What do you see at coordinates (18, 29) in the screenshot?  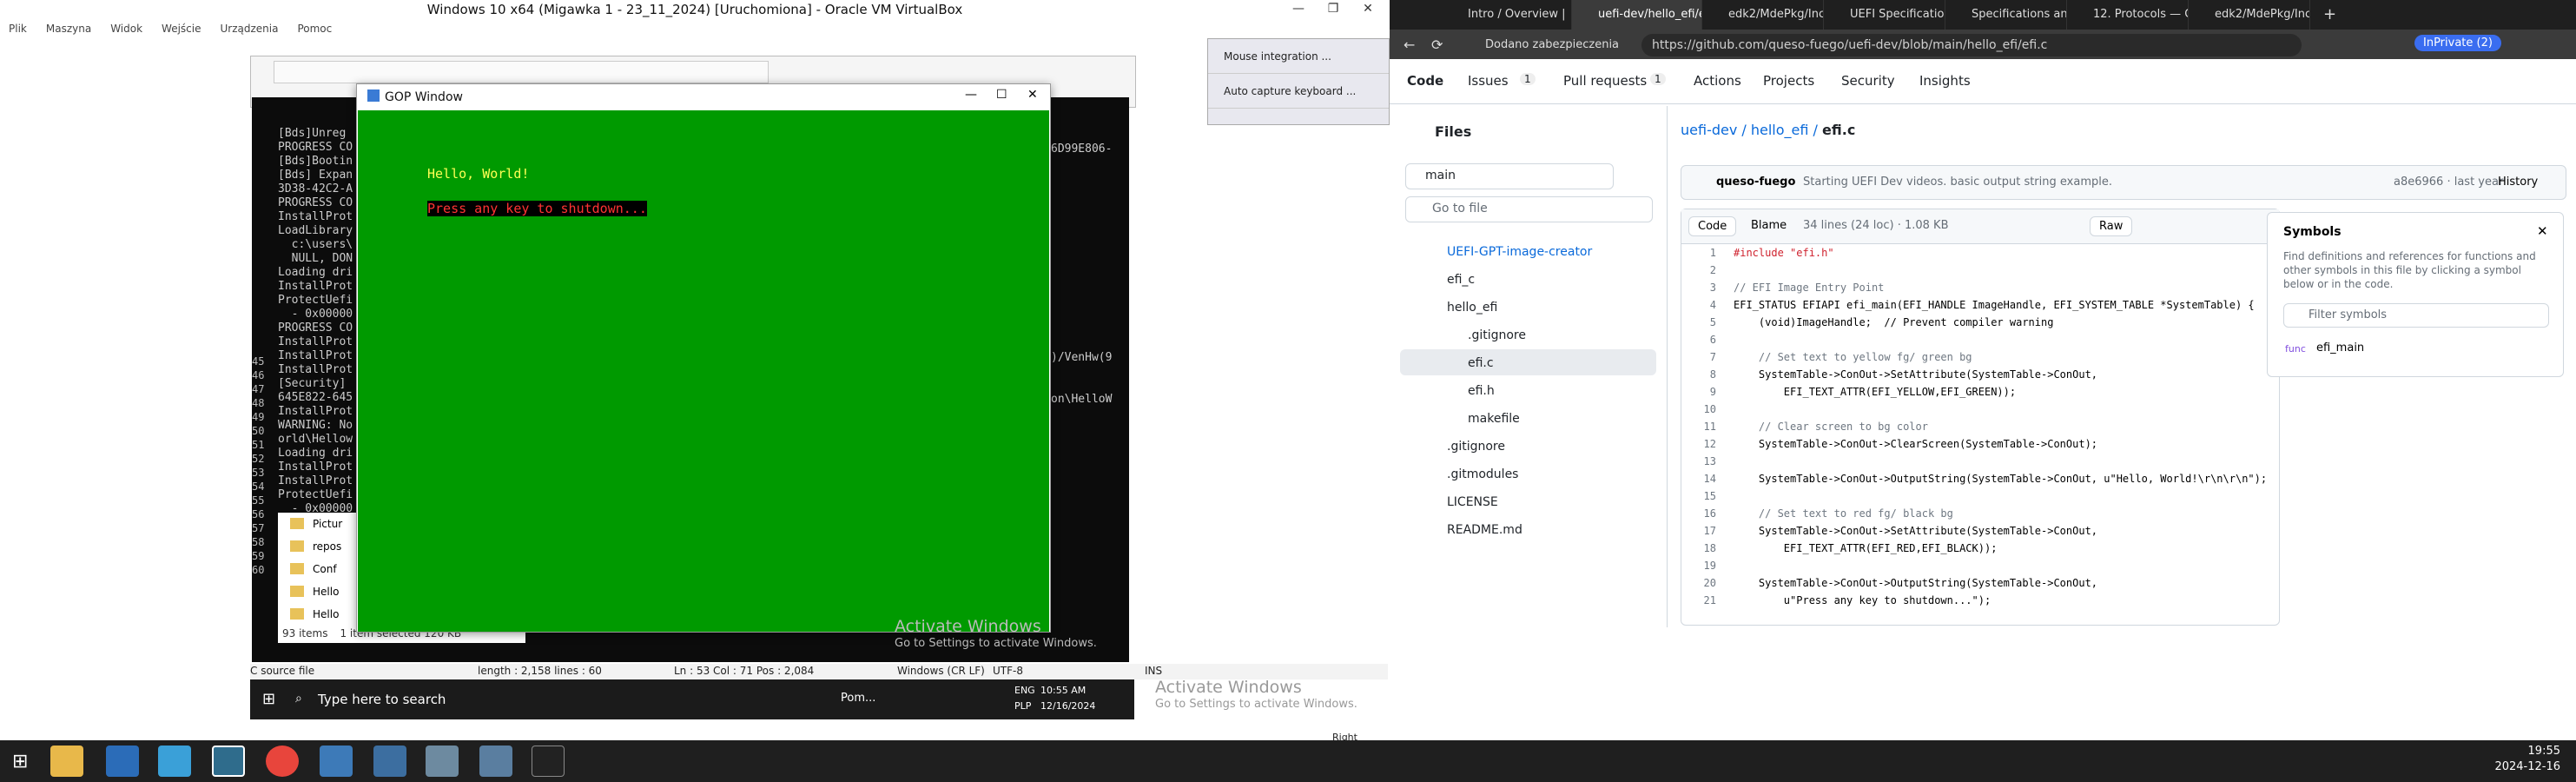 I see `menu-file: Plik` at bounding box center [18, 29].